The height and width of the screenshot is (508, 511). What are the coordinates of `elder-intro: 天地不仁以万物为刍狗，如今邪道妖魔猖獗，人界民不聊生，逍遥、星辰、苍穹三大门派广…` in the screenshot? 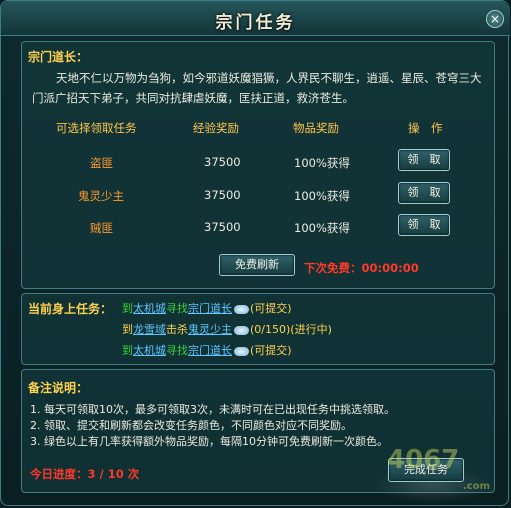 It's located at (259, 88).